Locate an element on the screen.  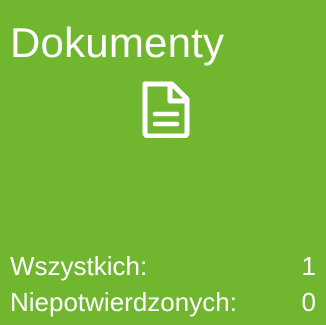
stat-value-all: 1 is located at coordinates (308, 266).